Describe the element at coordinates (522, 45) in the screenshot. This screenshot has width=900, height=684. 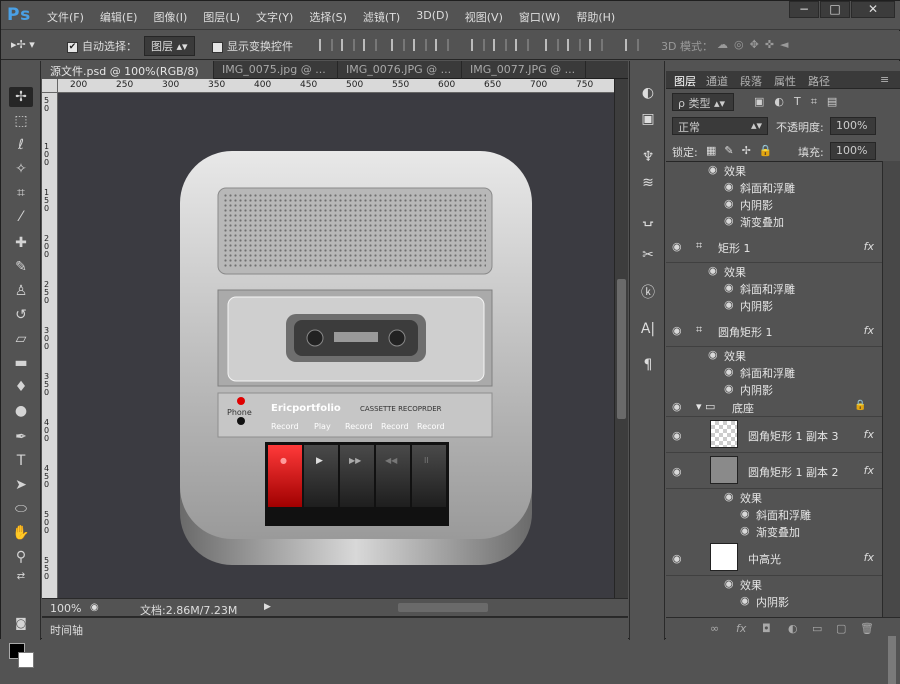
I see `distribute-bottom-icon` at that location.